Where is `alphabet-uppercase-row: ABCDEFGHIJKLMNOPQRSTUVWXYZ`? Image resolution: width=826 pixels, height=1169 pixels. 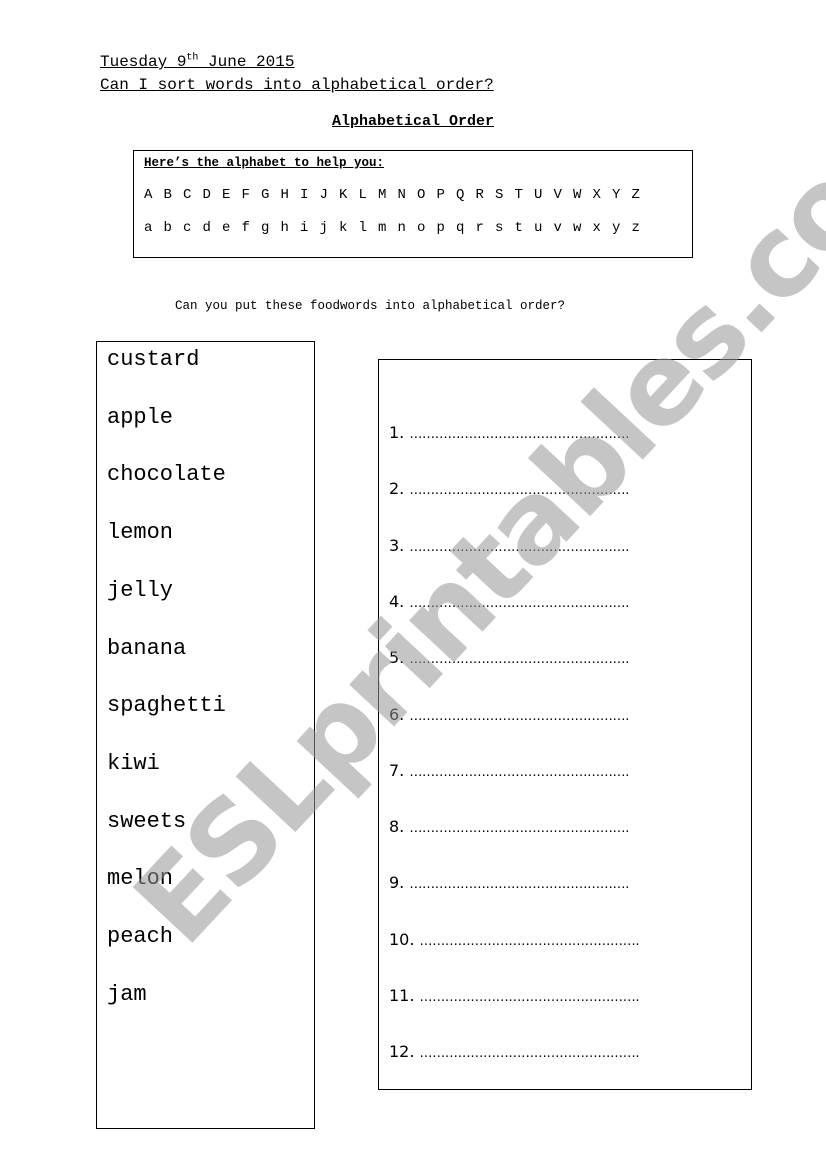
alphabet-uppercase-row: ABCDEFGHIJKLMNOPQRSTUVWXYZ is located at coordinates (397, 195).